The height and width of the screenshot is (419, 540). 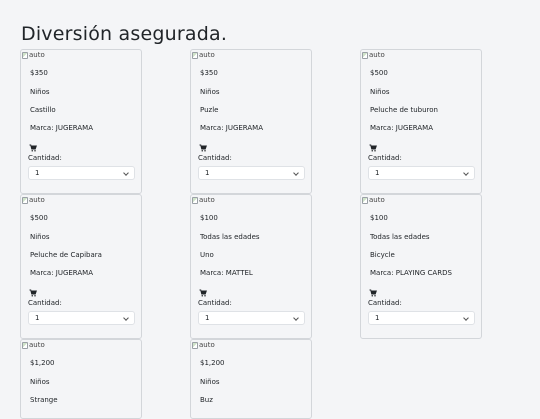 What do you see at coordinates (44, 400) in the screenshot?
I see `product-name: Strange` at bounding box center [44, 400].